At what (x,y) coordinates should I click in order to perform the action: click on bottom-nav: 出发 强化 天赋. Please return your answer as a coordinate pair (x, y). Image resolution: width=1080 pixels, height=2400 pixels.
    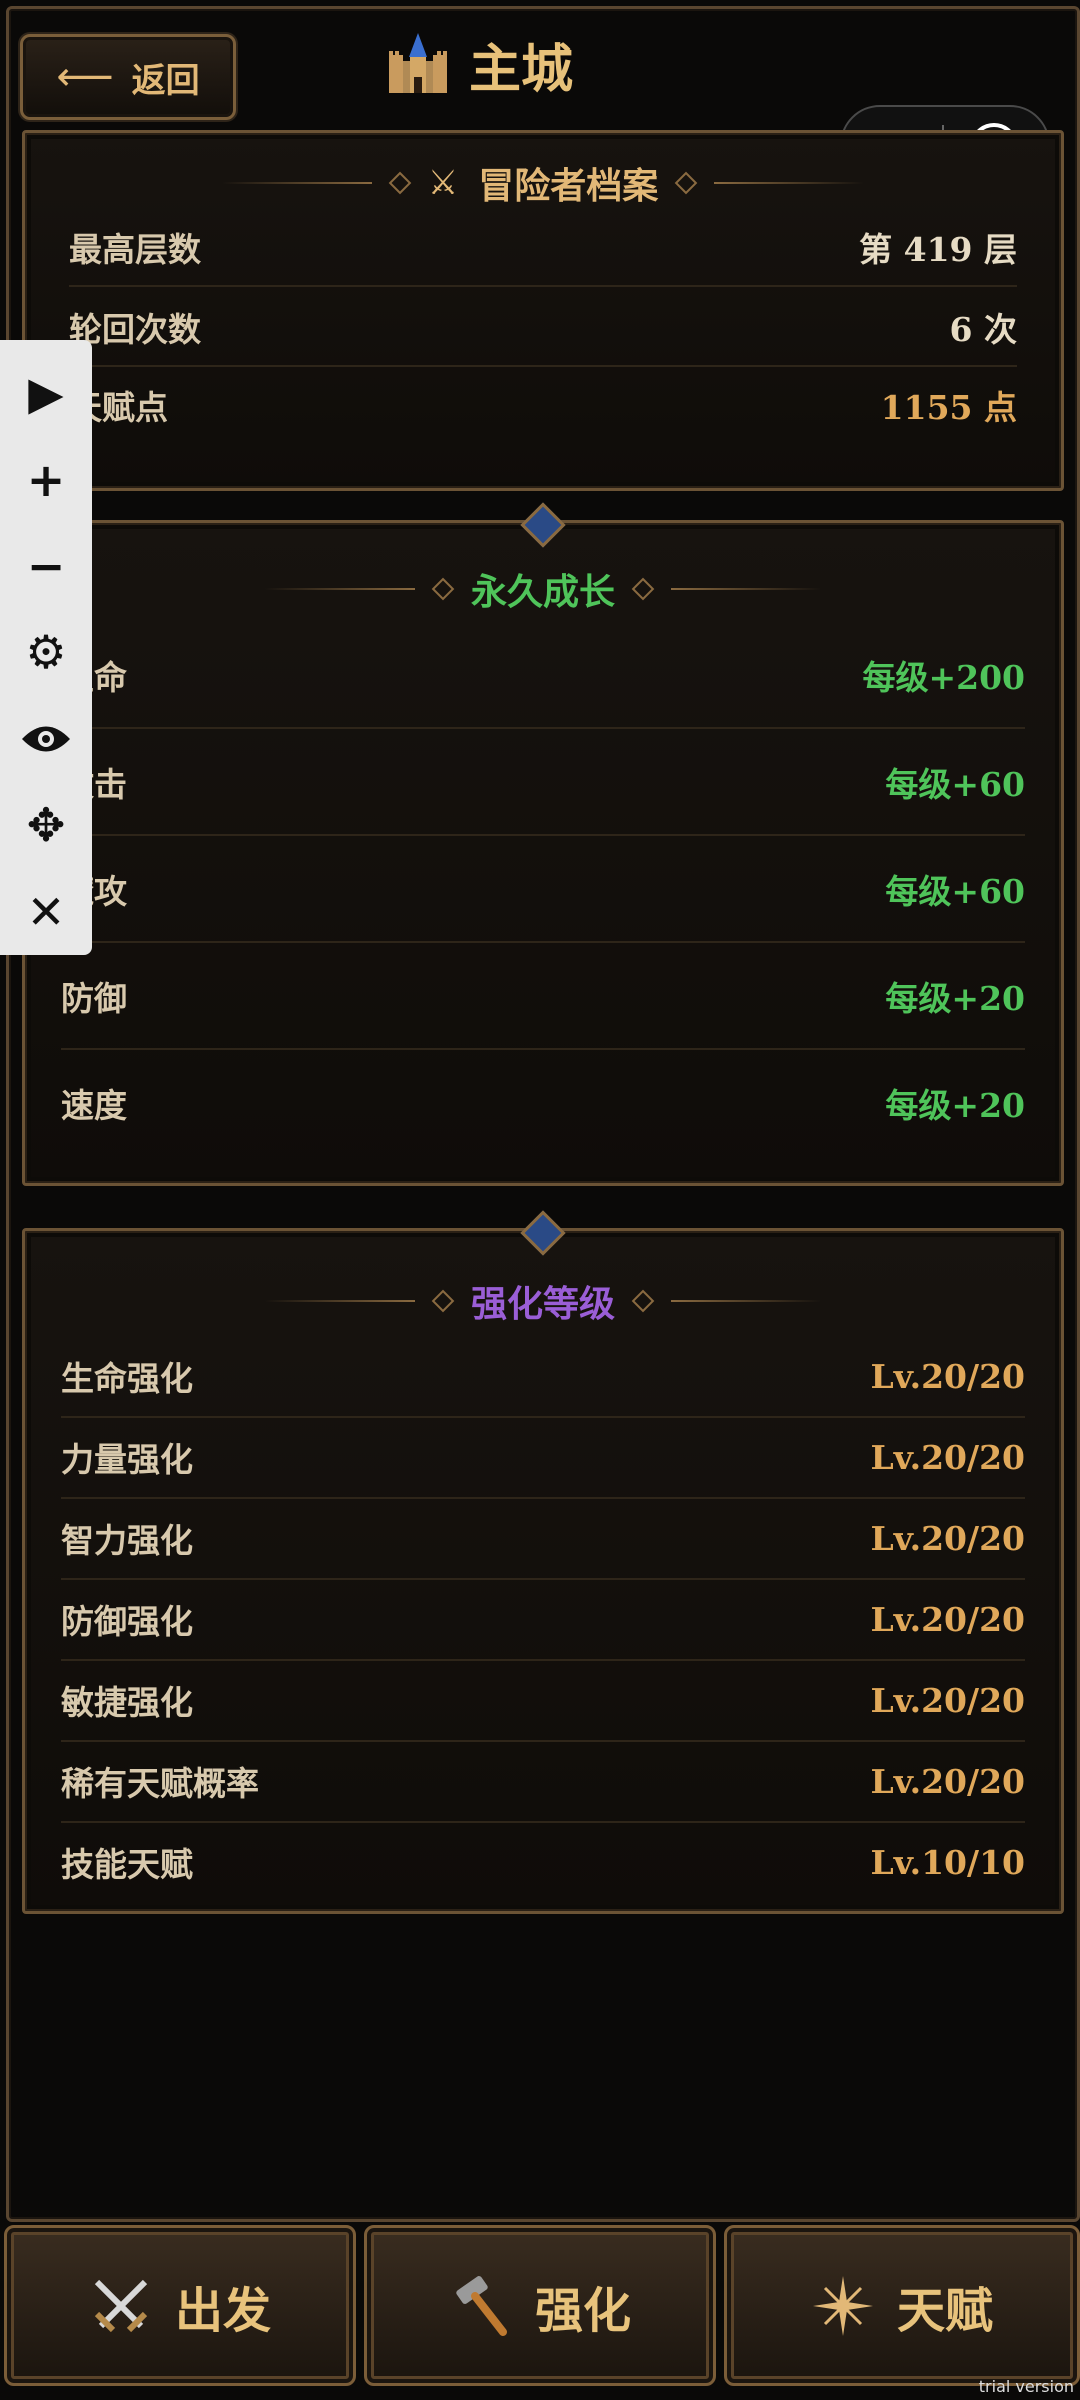
    Looking at the image, I should click on (540, 2312).